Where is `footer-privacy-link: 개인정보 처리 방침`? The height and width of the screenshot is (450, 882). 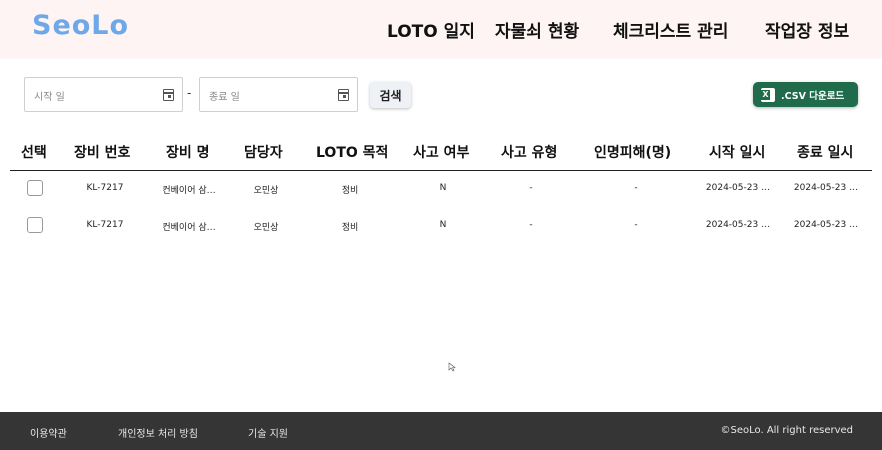 footer-privacy-link: 개인정보 처리 방침 is located at coordinates (158, 432).